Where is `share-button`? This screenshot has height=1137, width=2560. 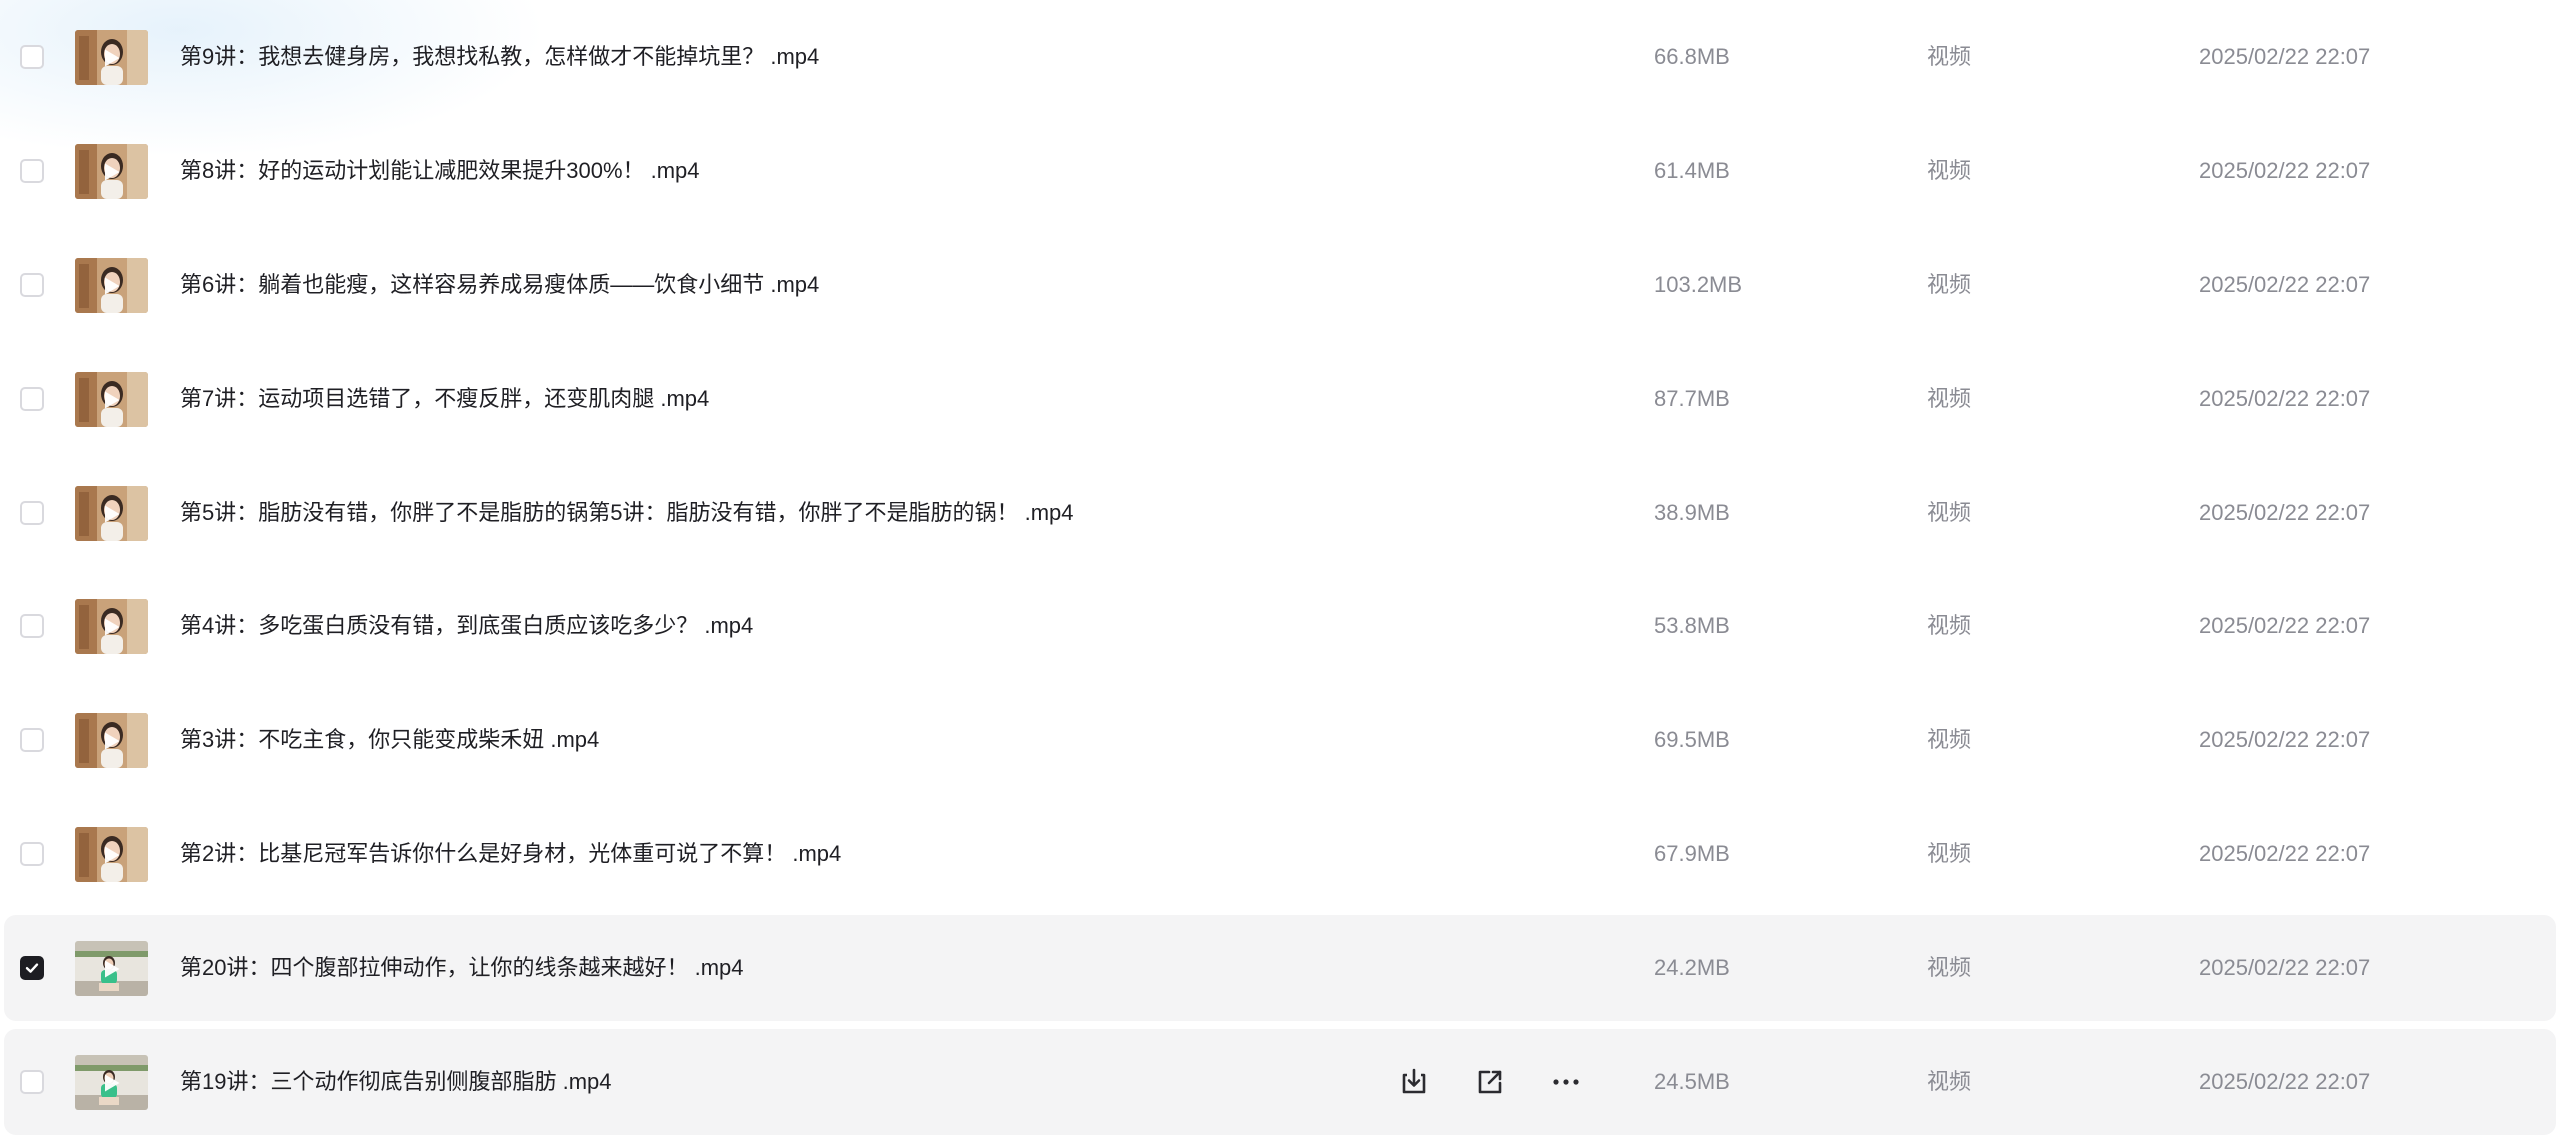
share-button is located at coordinates (1490, 1082).